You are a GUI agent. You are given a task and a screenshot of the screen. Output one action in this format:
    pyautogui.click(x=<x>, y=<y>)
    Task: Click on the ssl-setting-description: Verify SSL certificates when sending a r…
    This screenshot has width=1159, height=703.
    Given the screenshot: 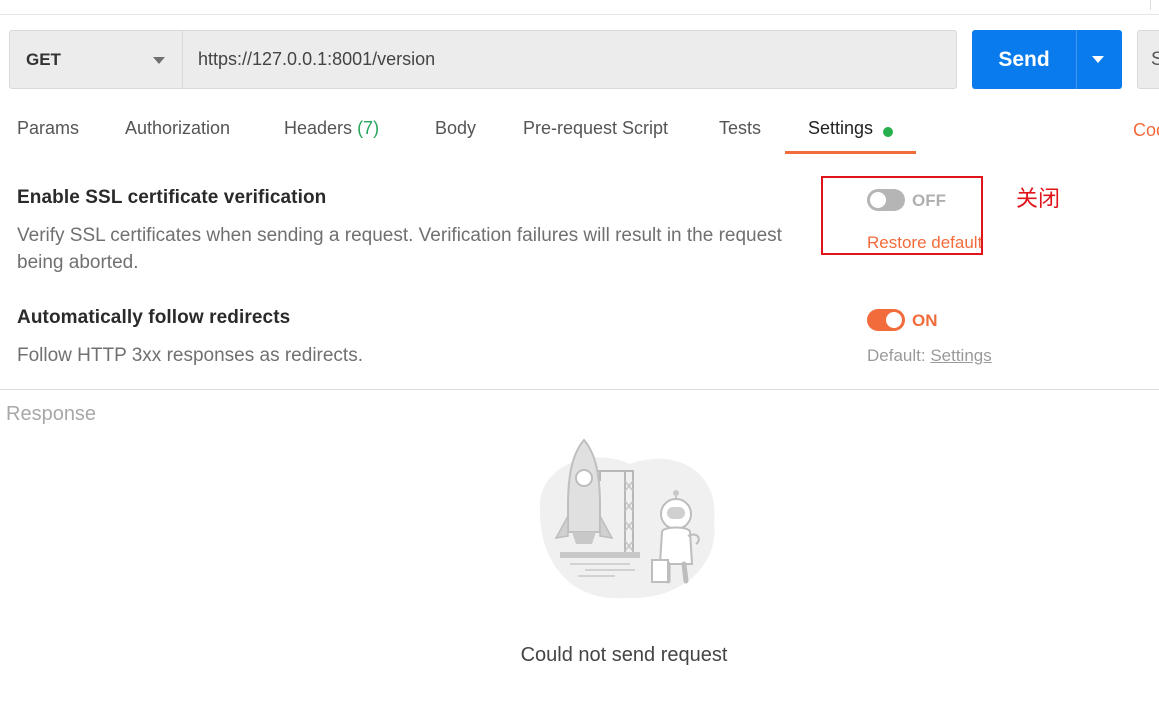 What is the action you would take?
    pyautogui.click(x=399, y=249)
    